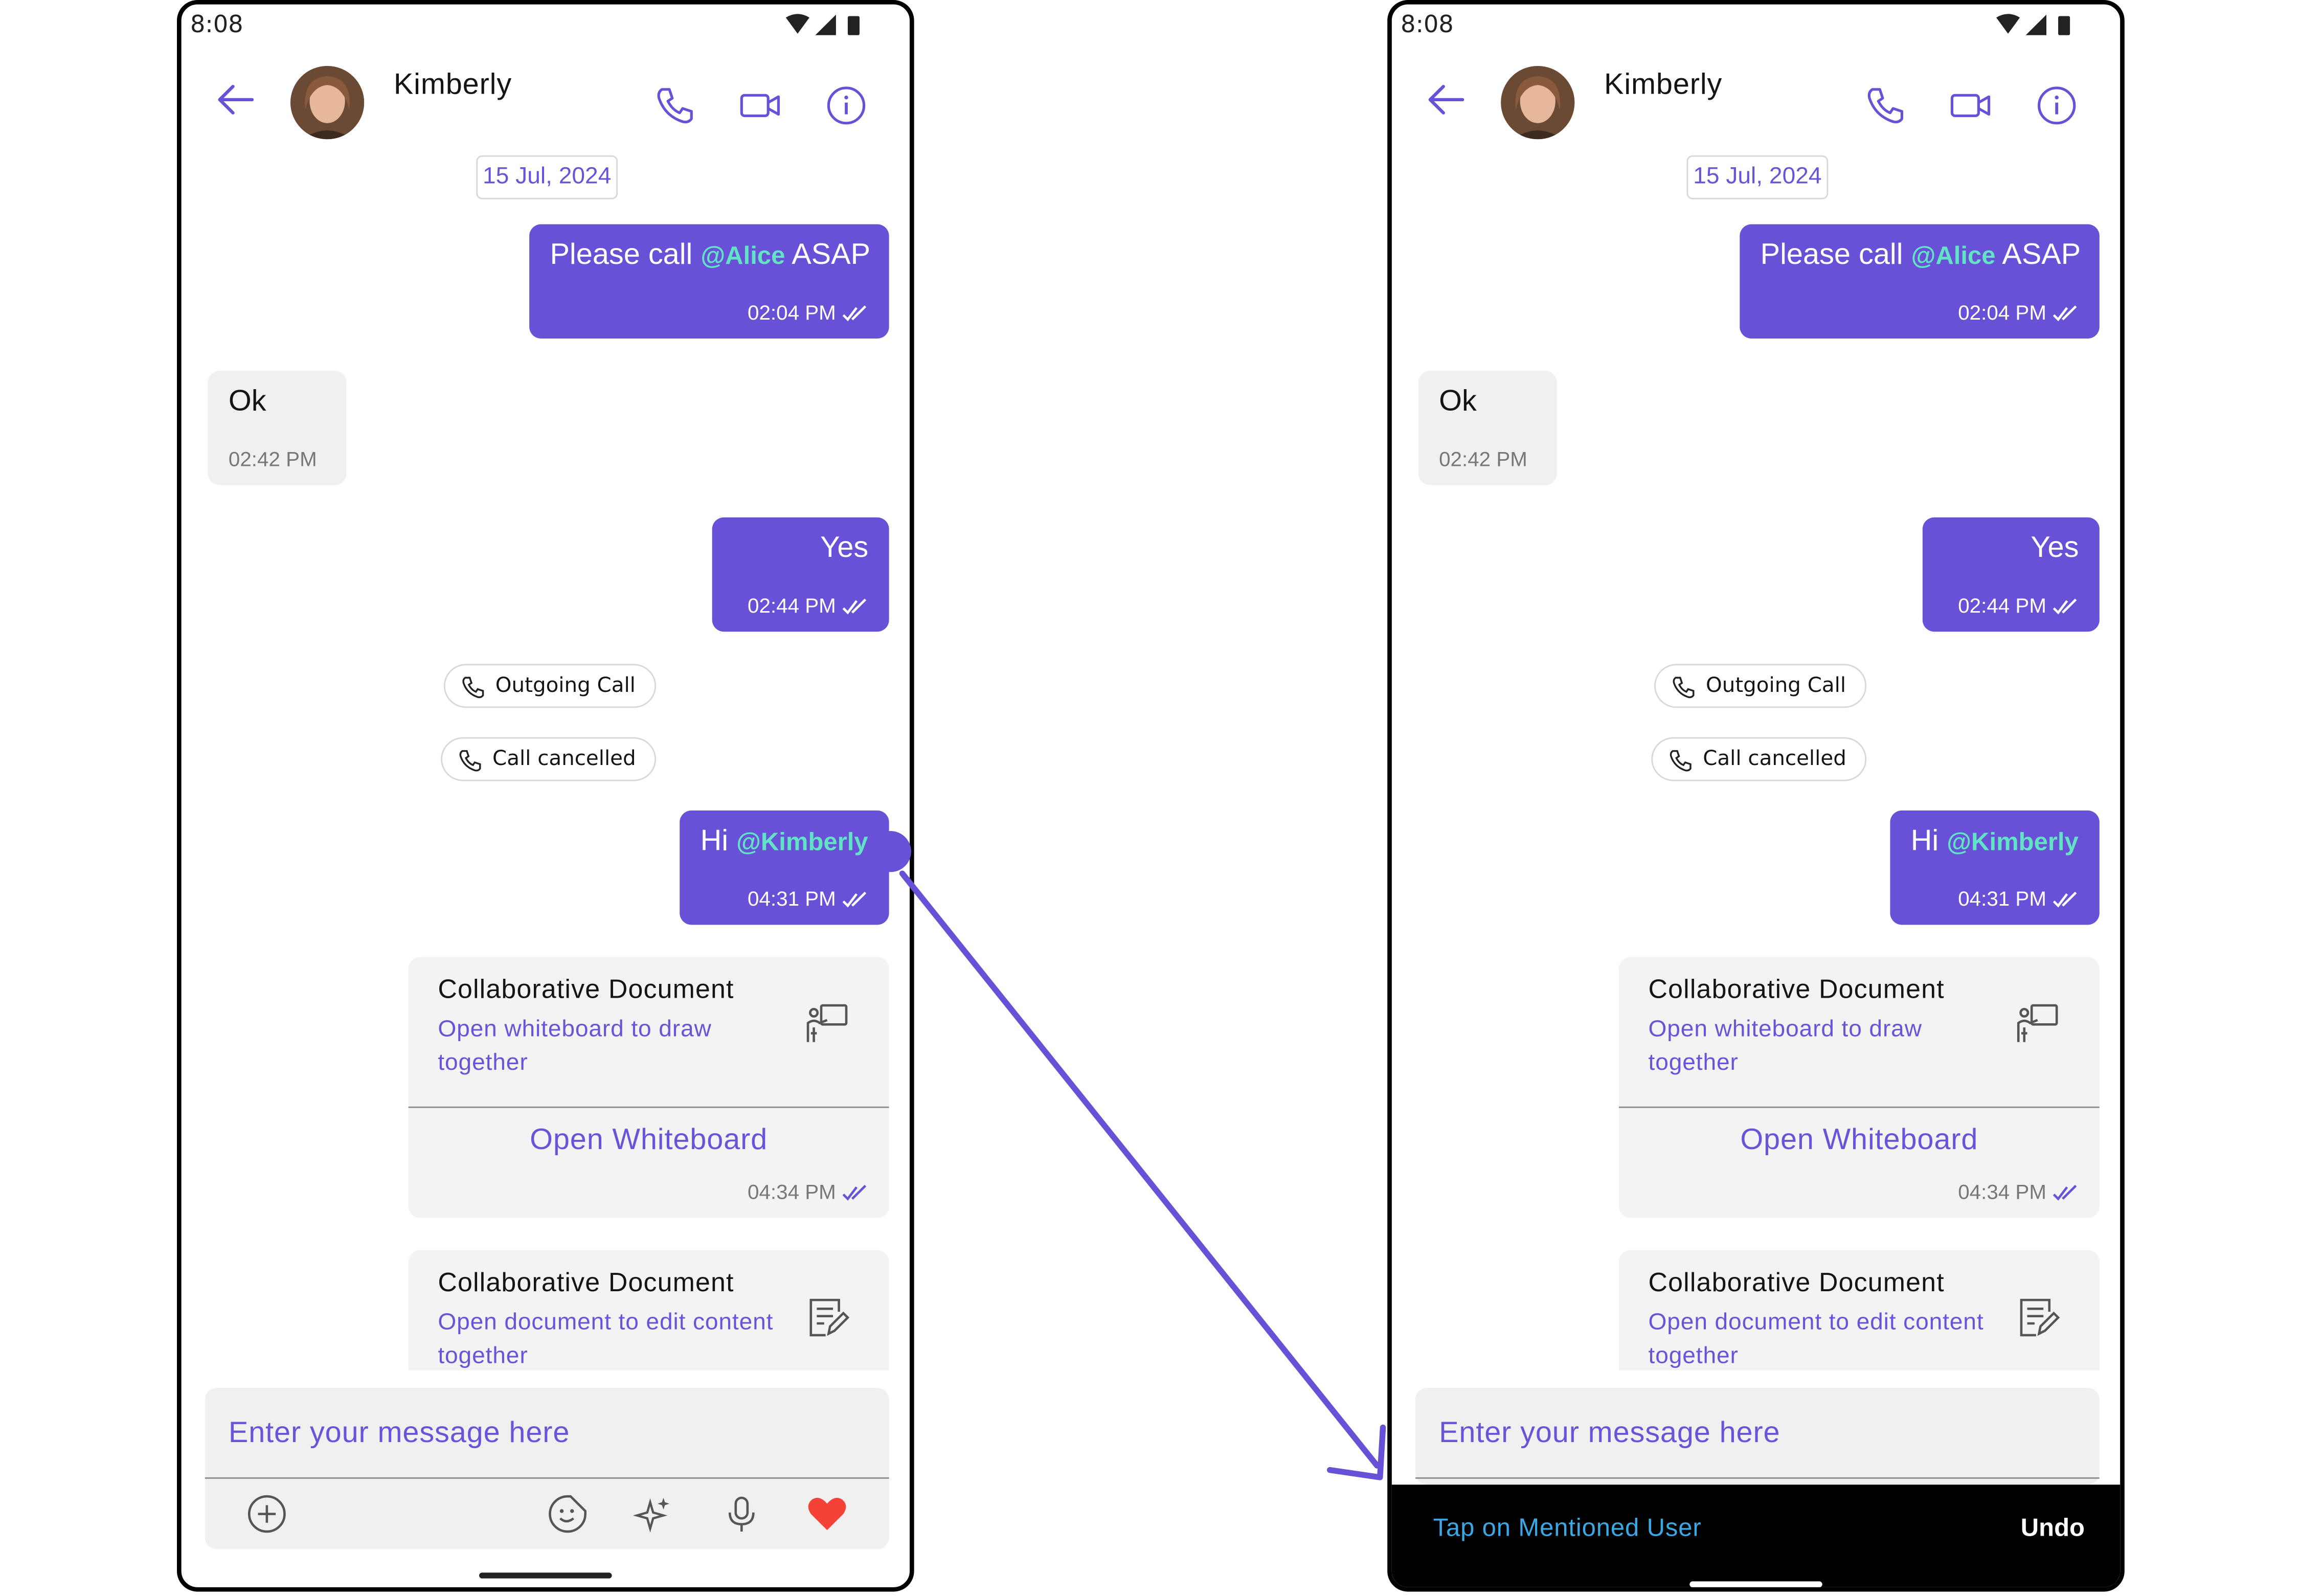 The height and width of the screenshot is (1596, 2300). Describe the element at coordinates (2055, 549) in the screenshot. I see `message-text: Yes` at that location.